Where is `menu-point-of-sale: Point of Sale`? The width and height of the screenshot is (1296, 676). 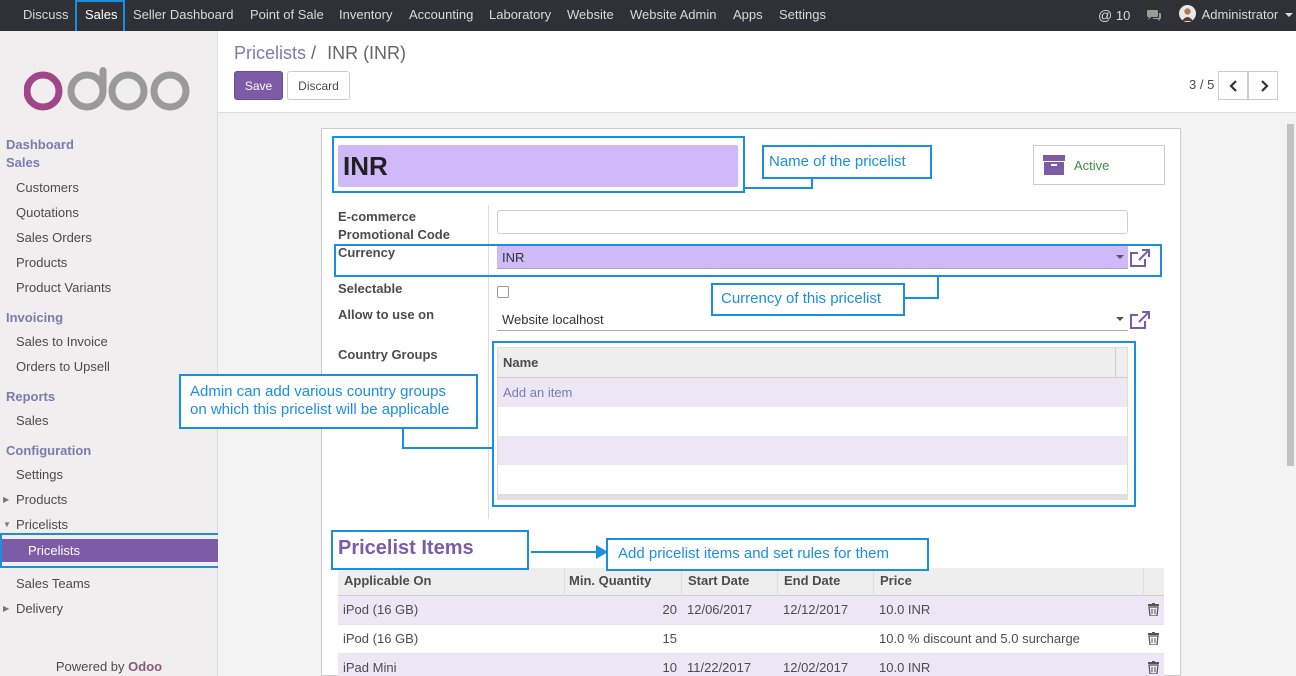
menu-point-of-sale: Point of Sale is located at coordinates (287, 15).